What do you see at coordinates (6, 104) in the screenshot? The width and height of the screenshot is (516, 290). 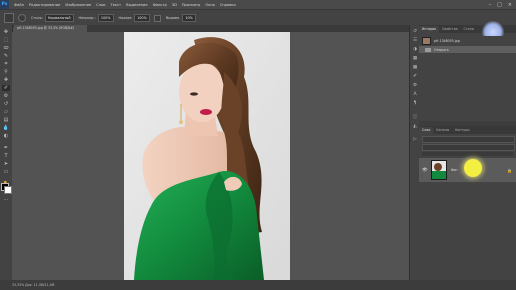 I see `history-brush-icon: ↺` at bounding box center [6, 104].